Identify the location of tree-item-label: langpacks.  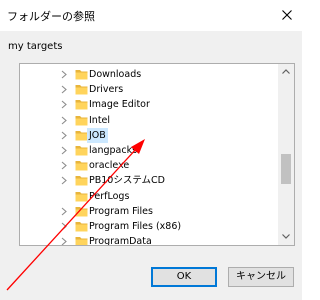
(113, 150).